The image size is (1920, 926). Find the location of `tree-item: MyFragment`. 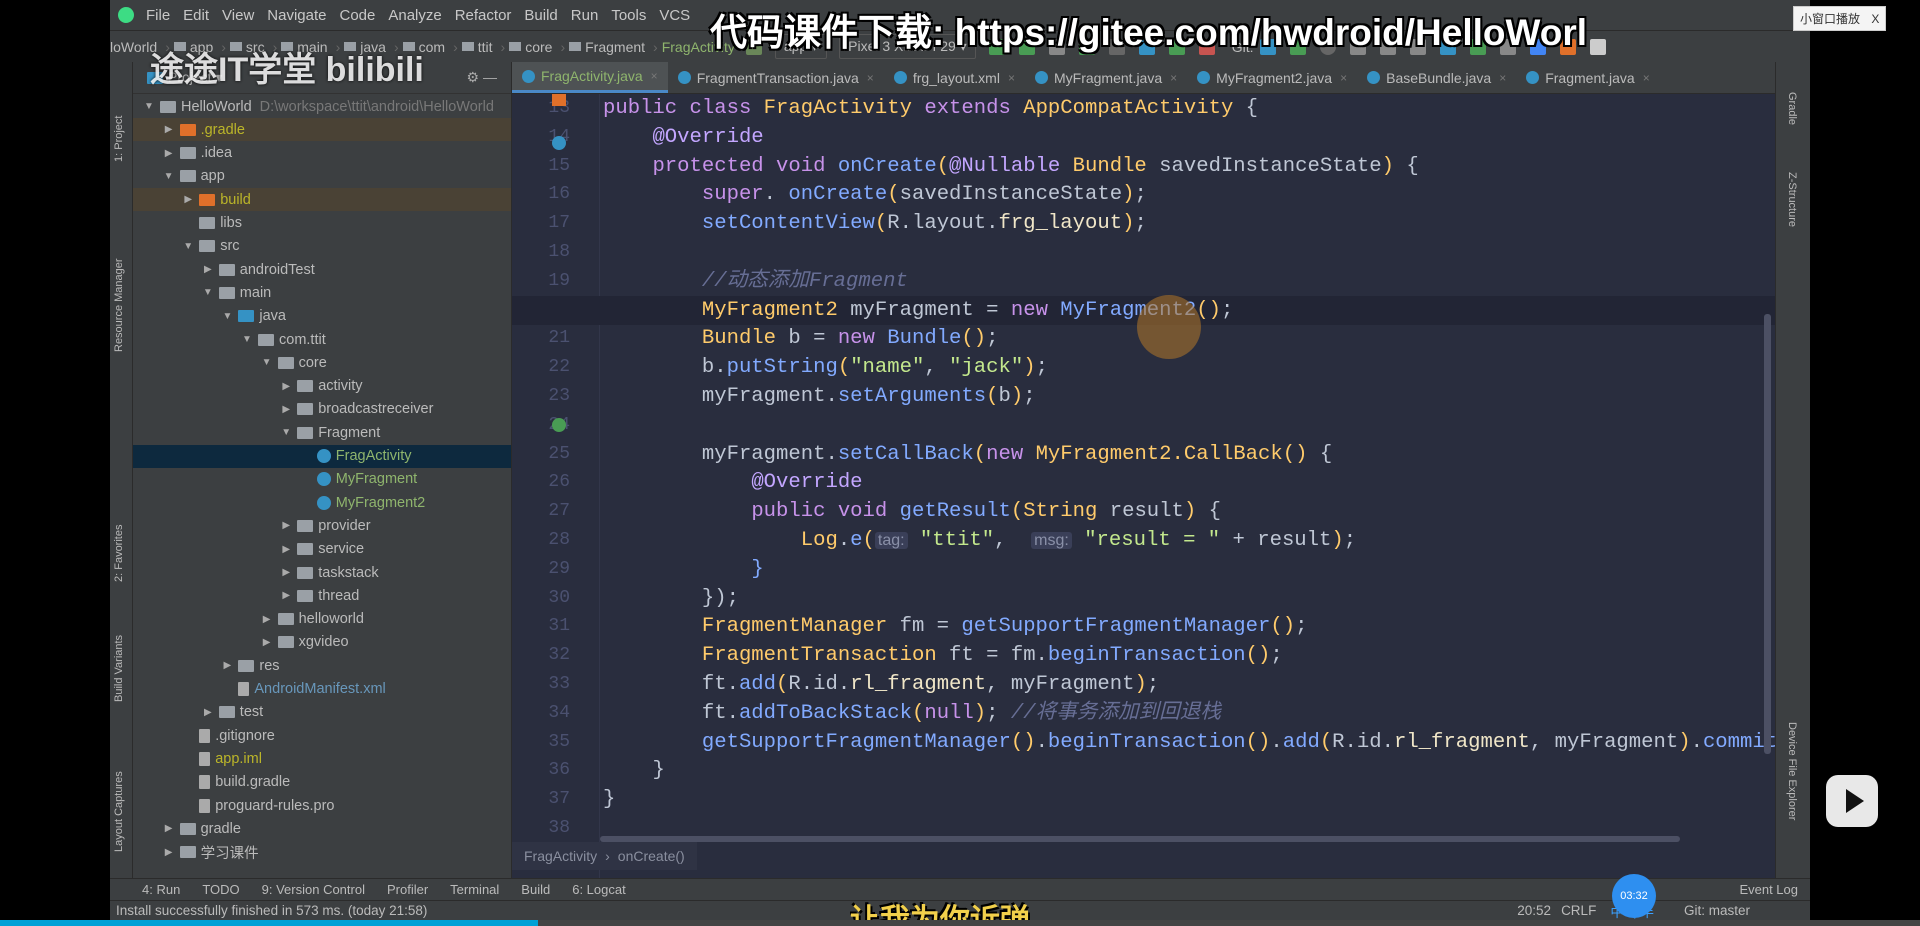

tree-item: MyFragment is located at coordinates (322, 479).